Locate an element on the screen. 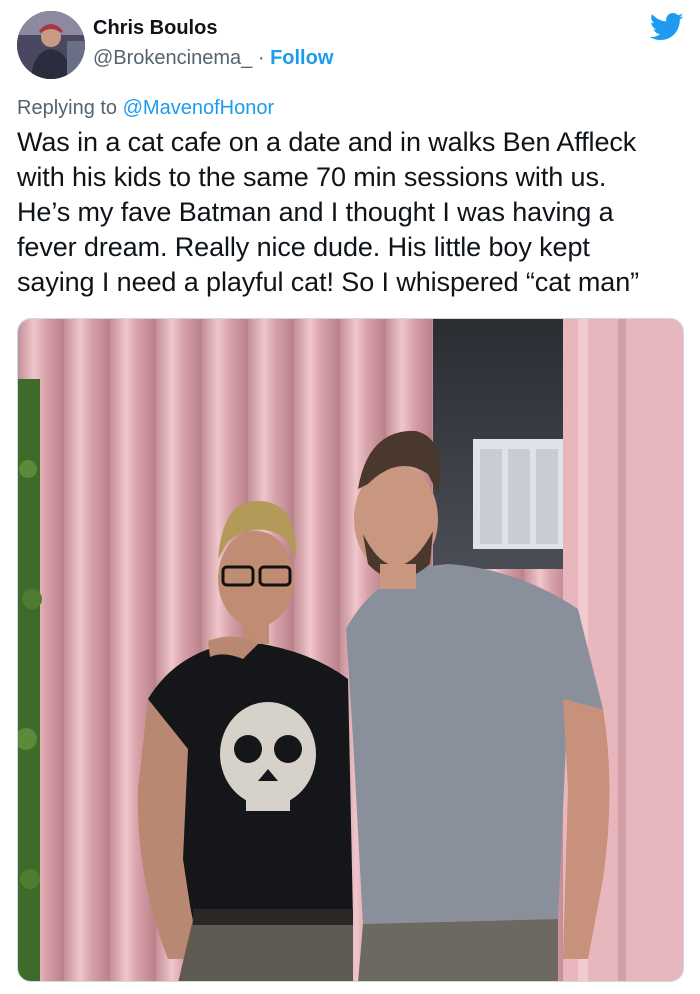  author-handle-line: @Brokencinema_ · Follow is located at coordinates (213, 58).